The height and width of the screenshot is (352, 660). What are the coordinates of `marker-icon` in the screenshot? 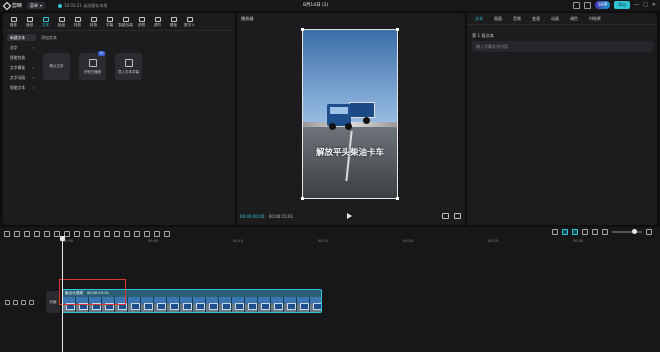 It's located at (77, 233).